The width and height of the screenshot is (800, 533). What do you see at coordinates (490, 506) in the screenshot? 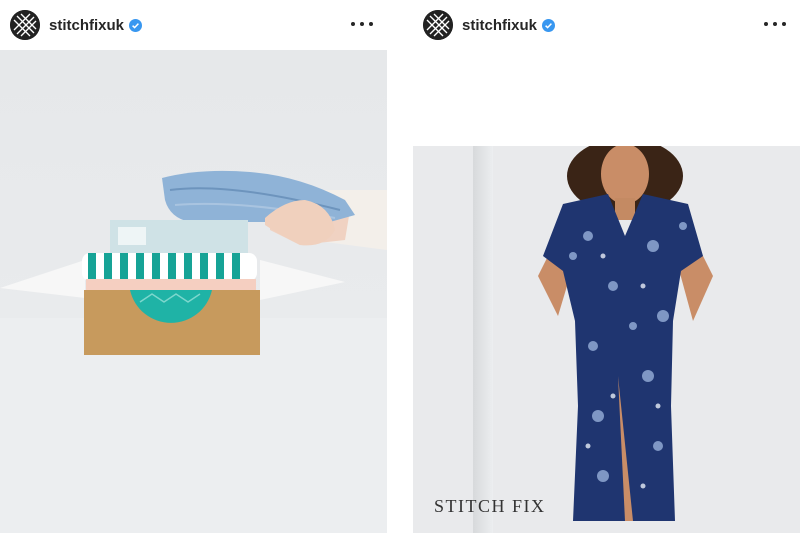
I see `brand-watermark: STITCH FIX` at bounding box center [490, 506].